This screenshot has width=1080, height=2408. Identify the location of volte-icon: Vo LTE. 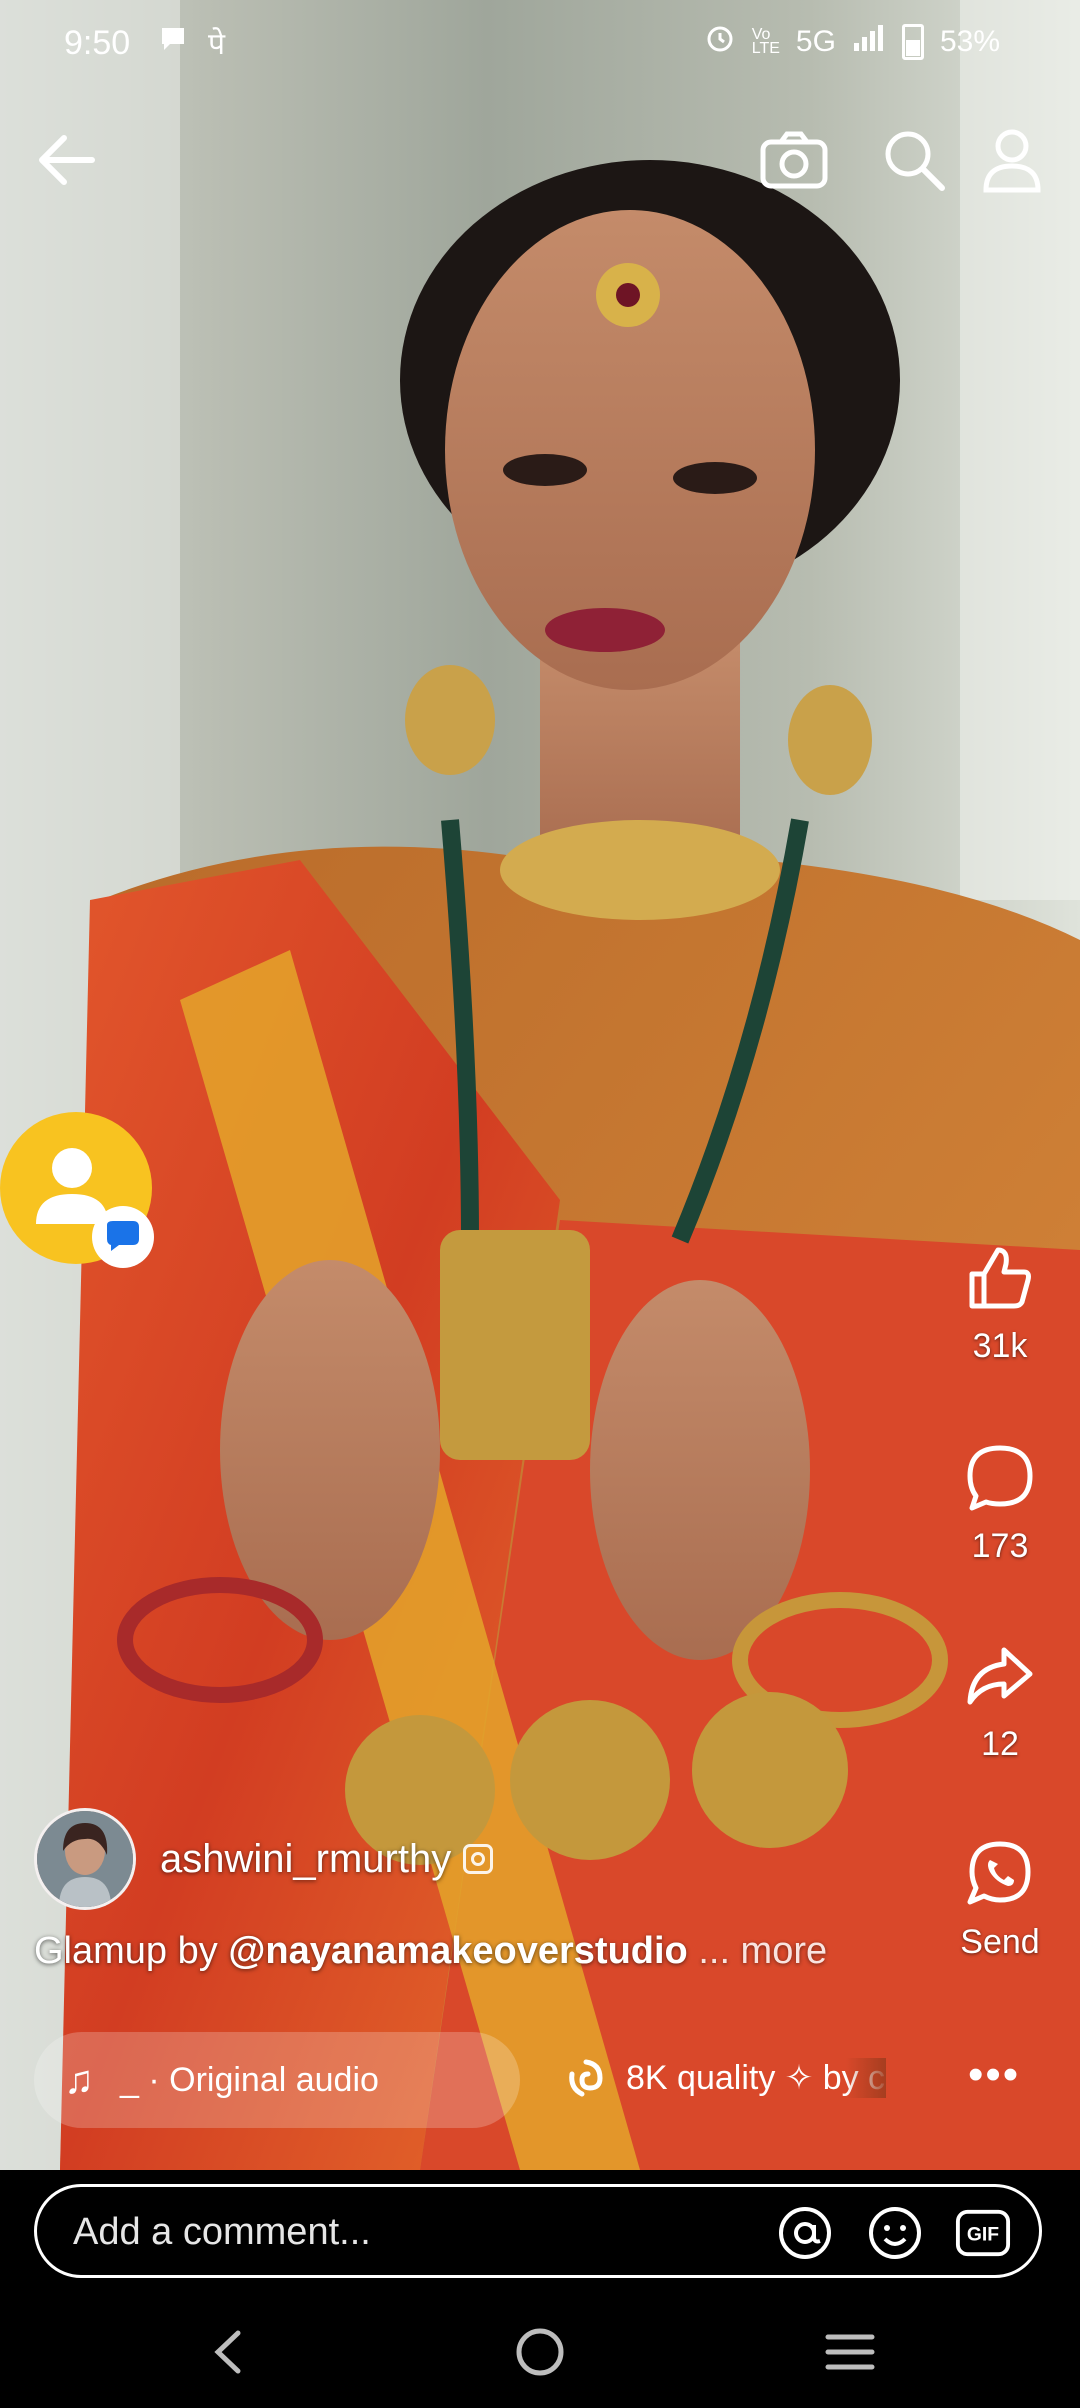
(765, 41).